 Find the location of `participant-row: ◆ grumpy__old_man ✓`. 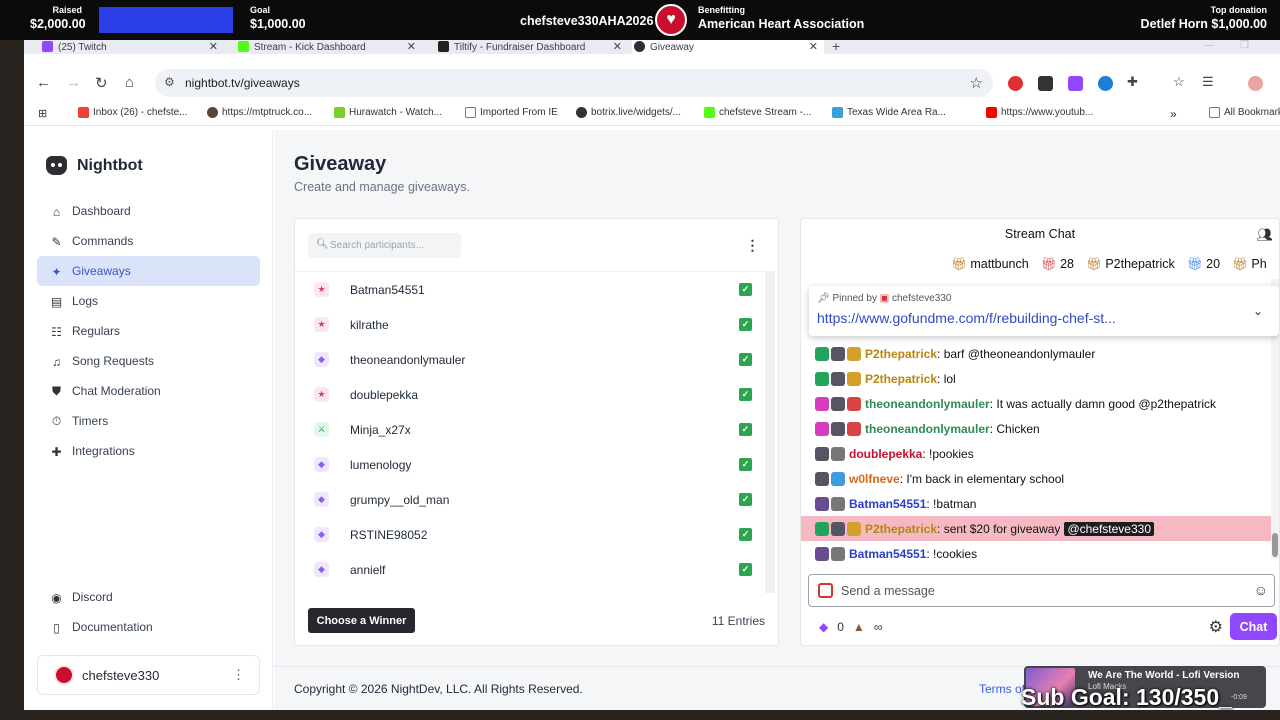

participant-row: ◆ grumpy__old_man ✓ is located at coordinates (530, 499).